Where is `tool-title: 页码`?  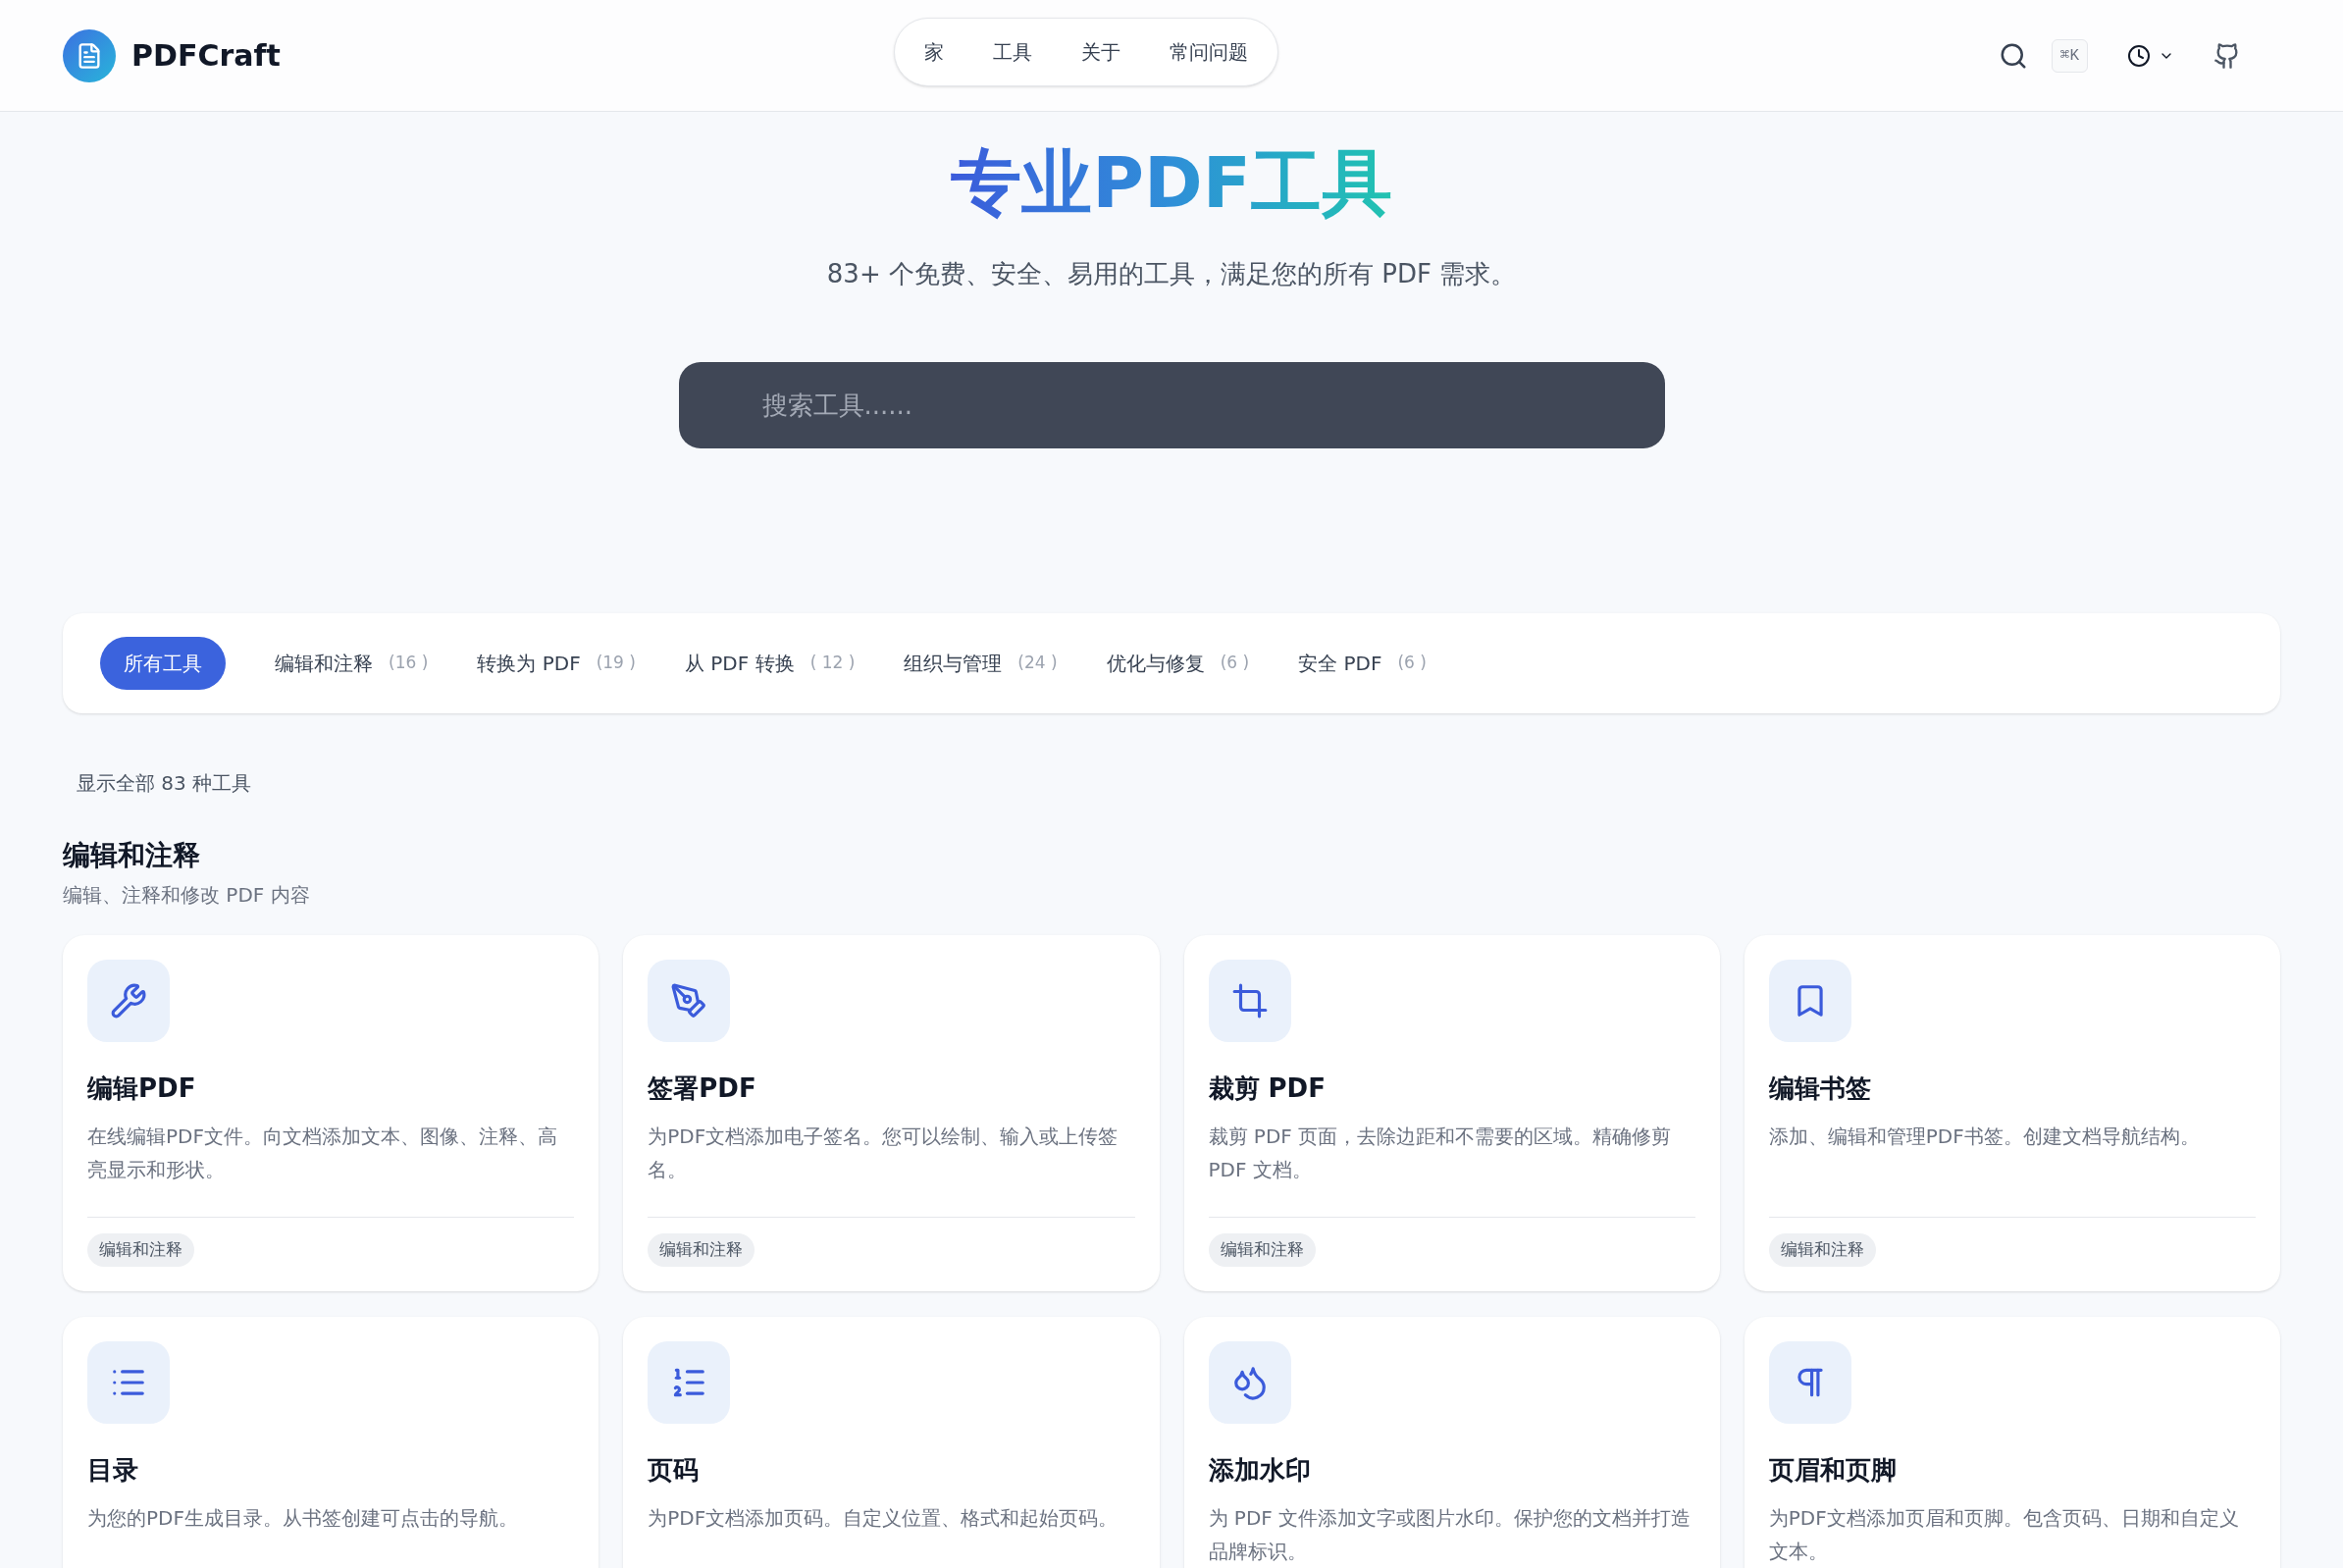
tool-title: 页码 is located at coordinates (674, 1470).